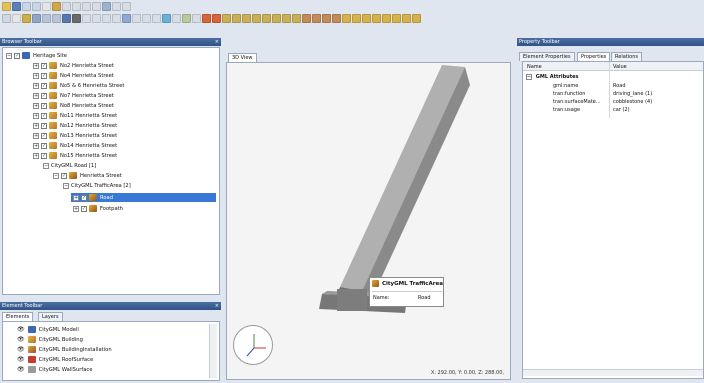 The height and width of the screenshot is (383, 704). What do you see at coordinates (73, 105) in the screenshot?
I see `tree-item-building: + ✓ No8 Henrietta Street` at bounding box center [73, 105].